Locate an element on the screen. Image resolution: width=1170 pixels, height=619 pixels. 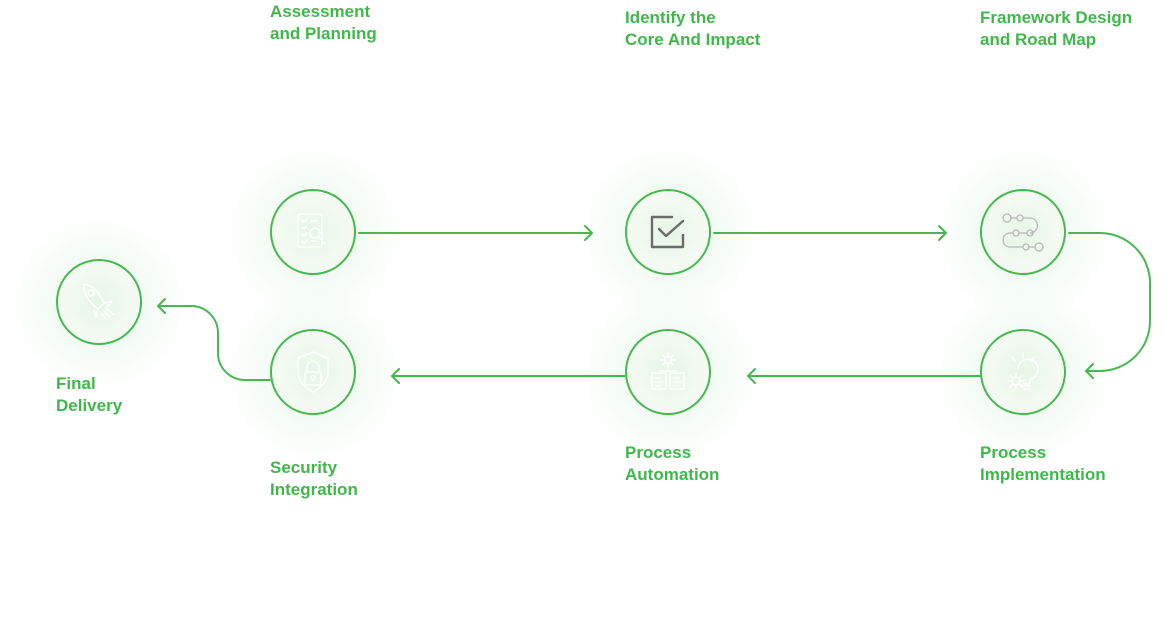
step-label-assessment: Assessment and Planning is located at coordinates (323, 22).